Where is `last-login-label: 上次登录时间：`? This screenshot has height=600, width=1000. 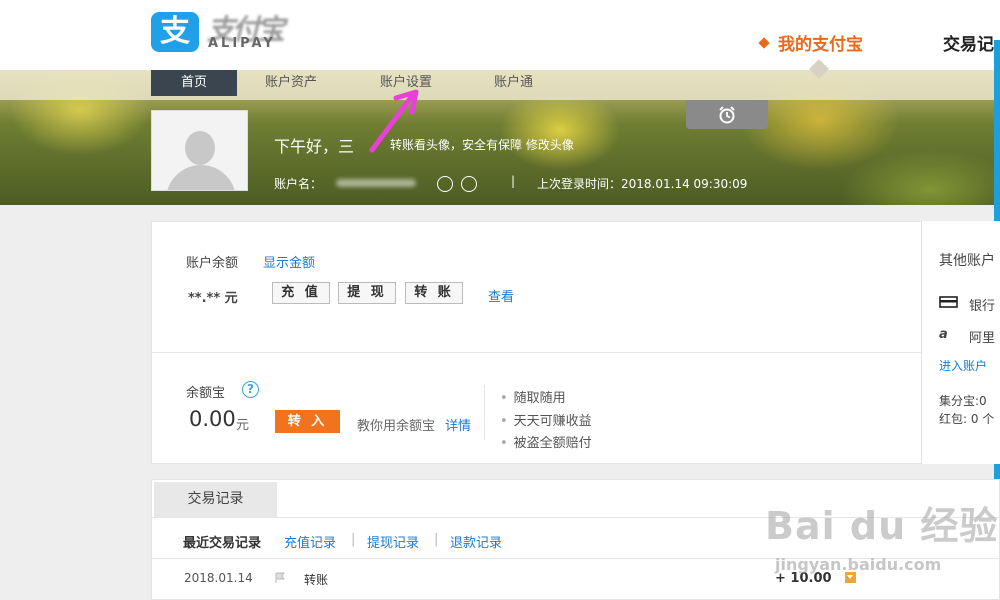 last-login-label: 上次登录时间： is located at coordinates (579, 184).